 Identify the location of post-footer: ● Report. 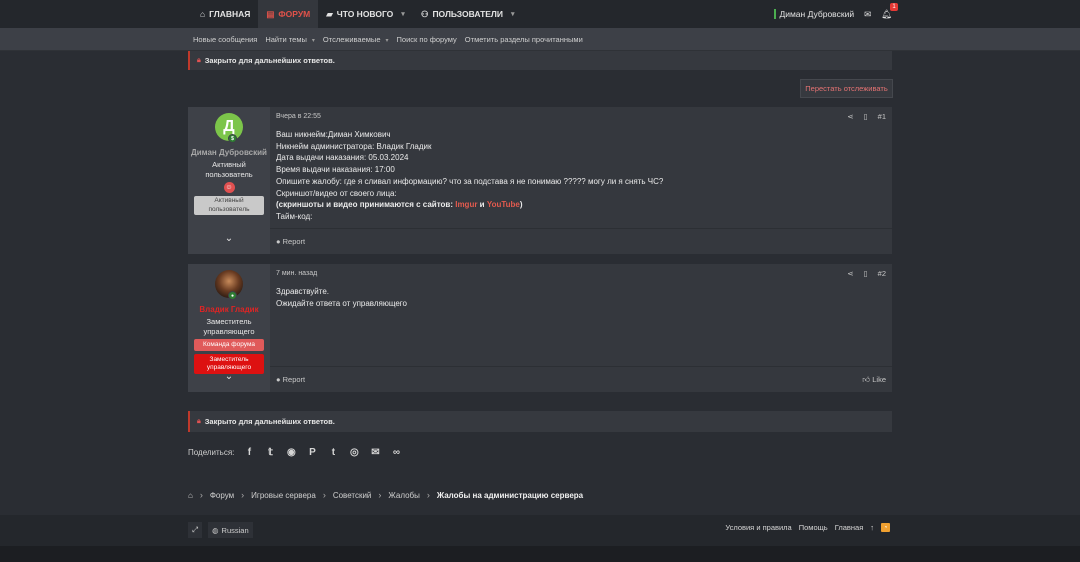
(581, 241).